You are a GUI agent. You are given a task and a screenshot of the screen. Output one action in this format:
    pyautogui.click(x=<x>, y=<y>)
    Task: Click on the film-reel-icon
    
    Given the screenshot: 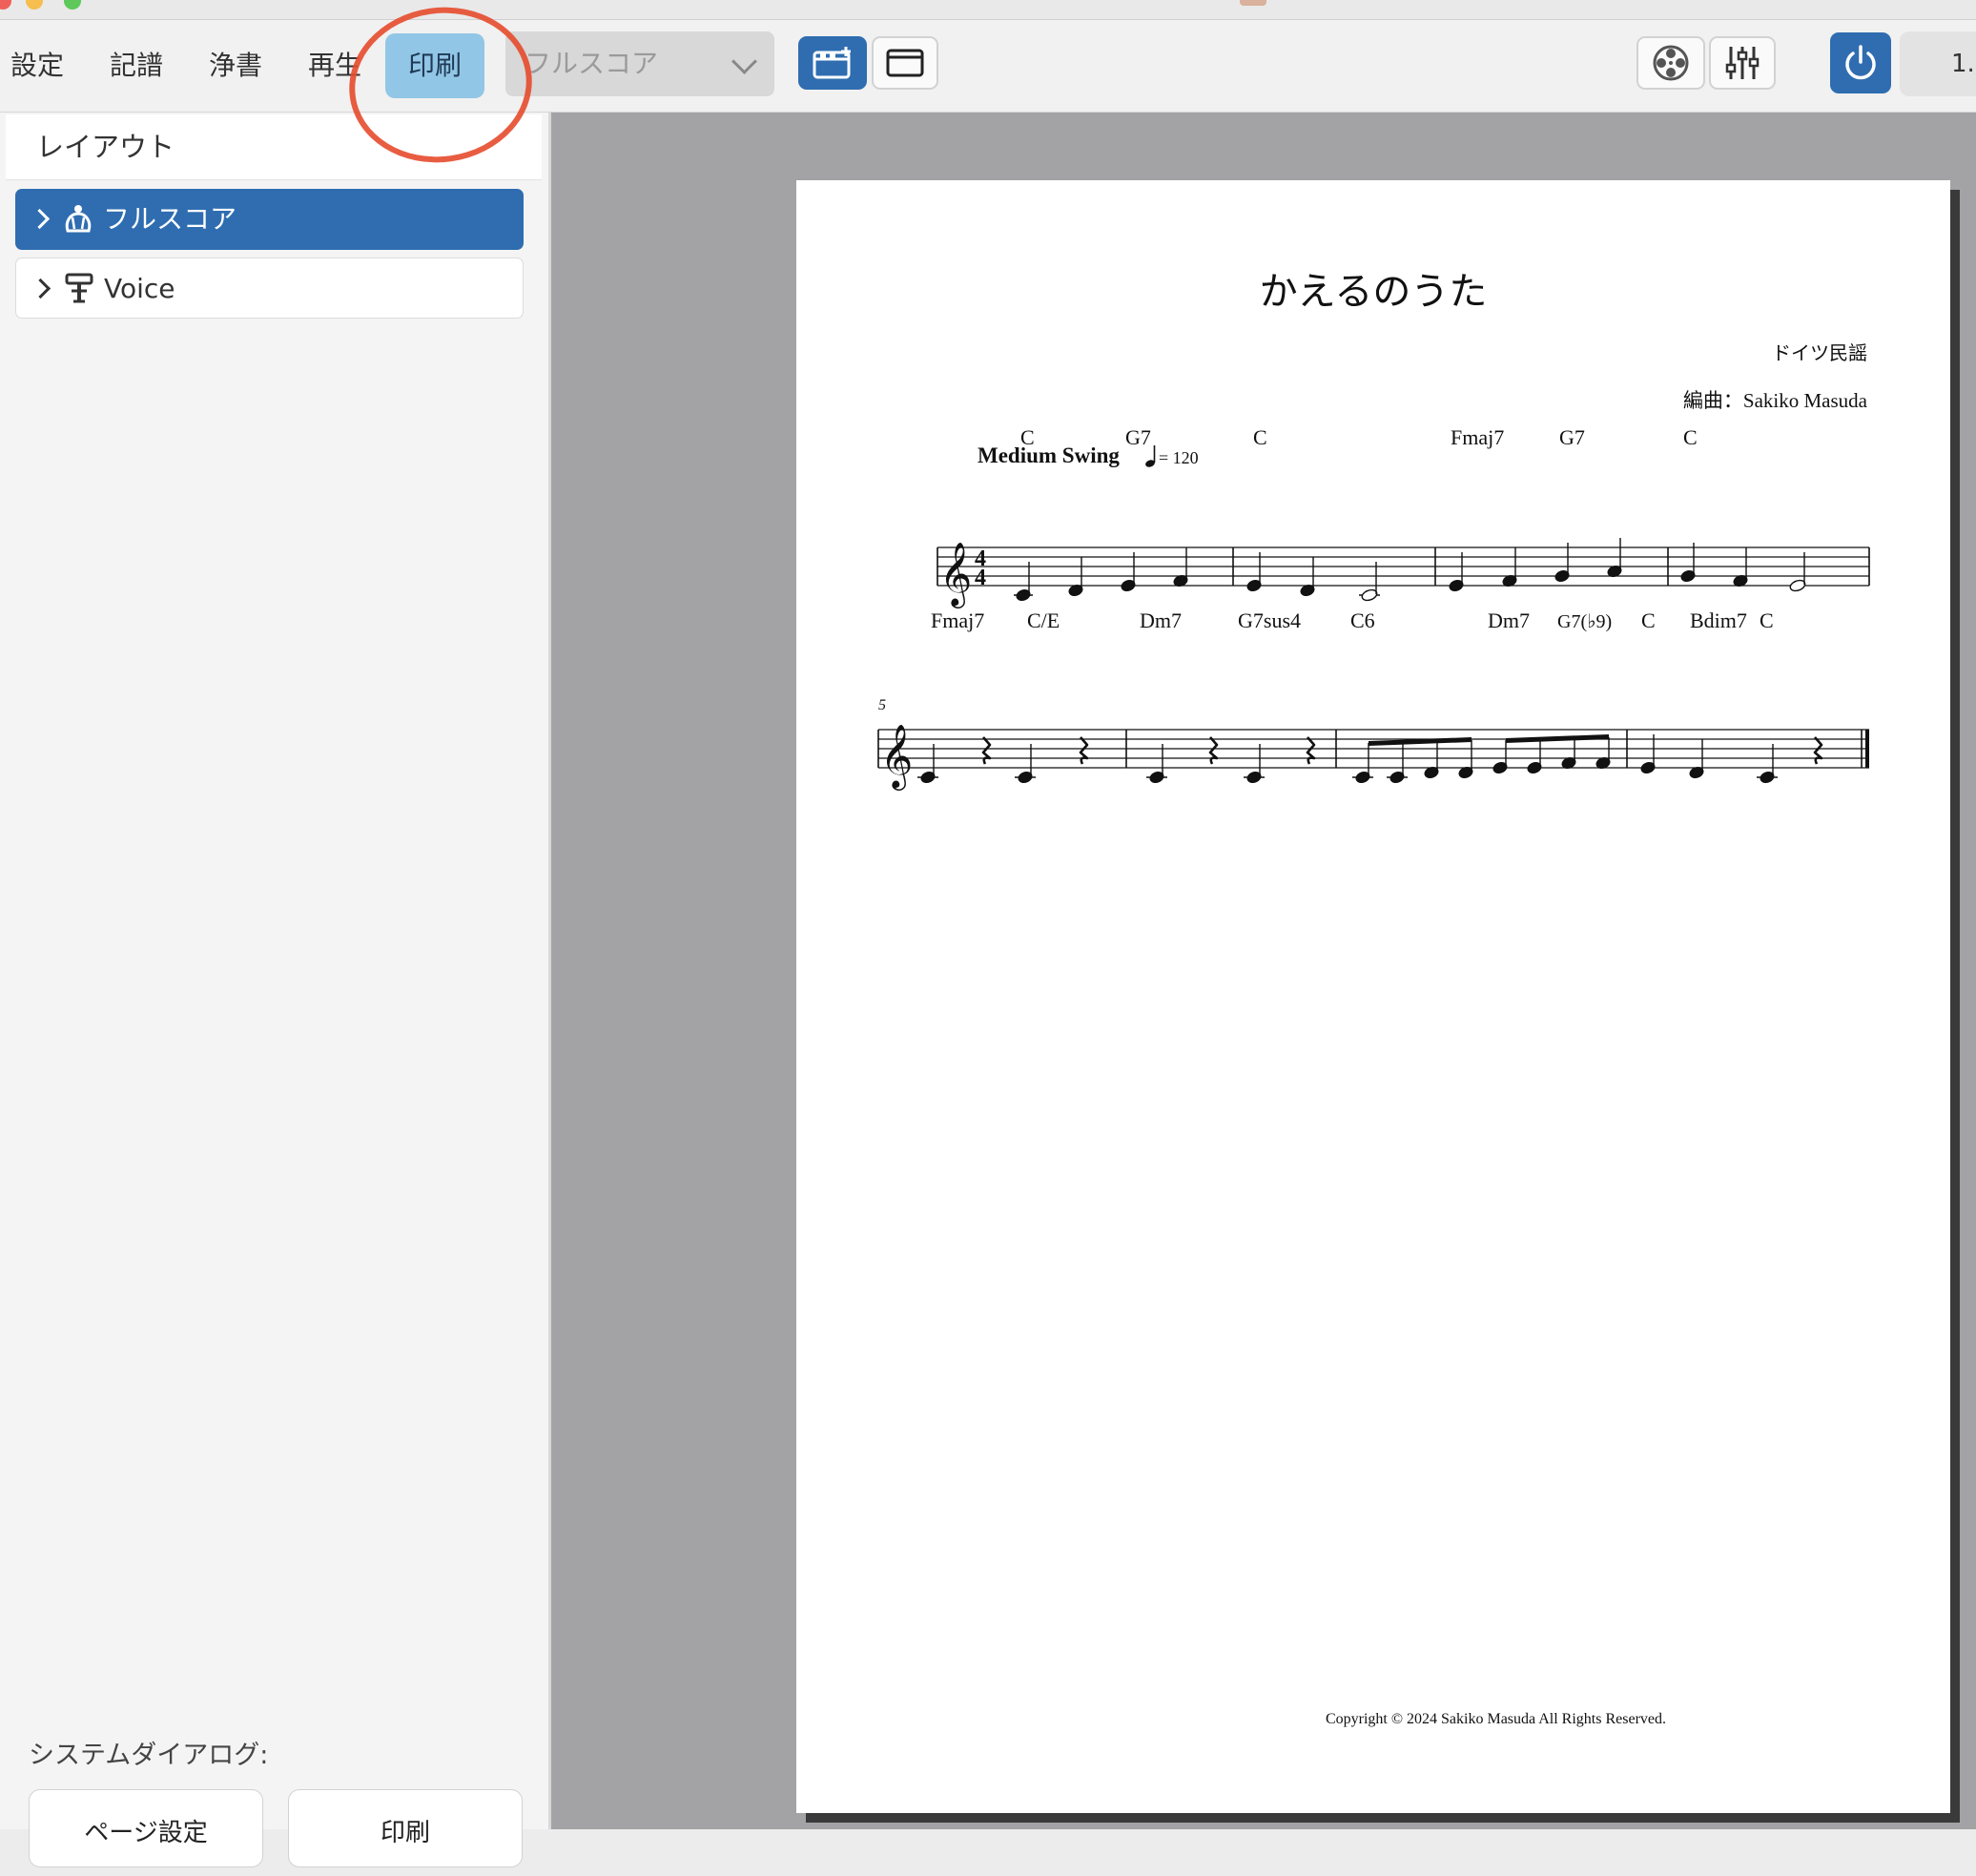 What is the action you would take?
    pyautogui.click(x=1671, y=63)
    